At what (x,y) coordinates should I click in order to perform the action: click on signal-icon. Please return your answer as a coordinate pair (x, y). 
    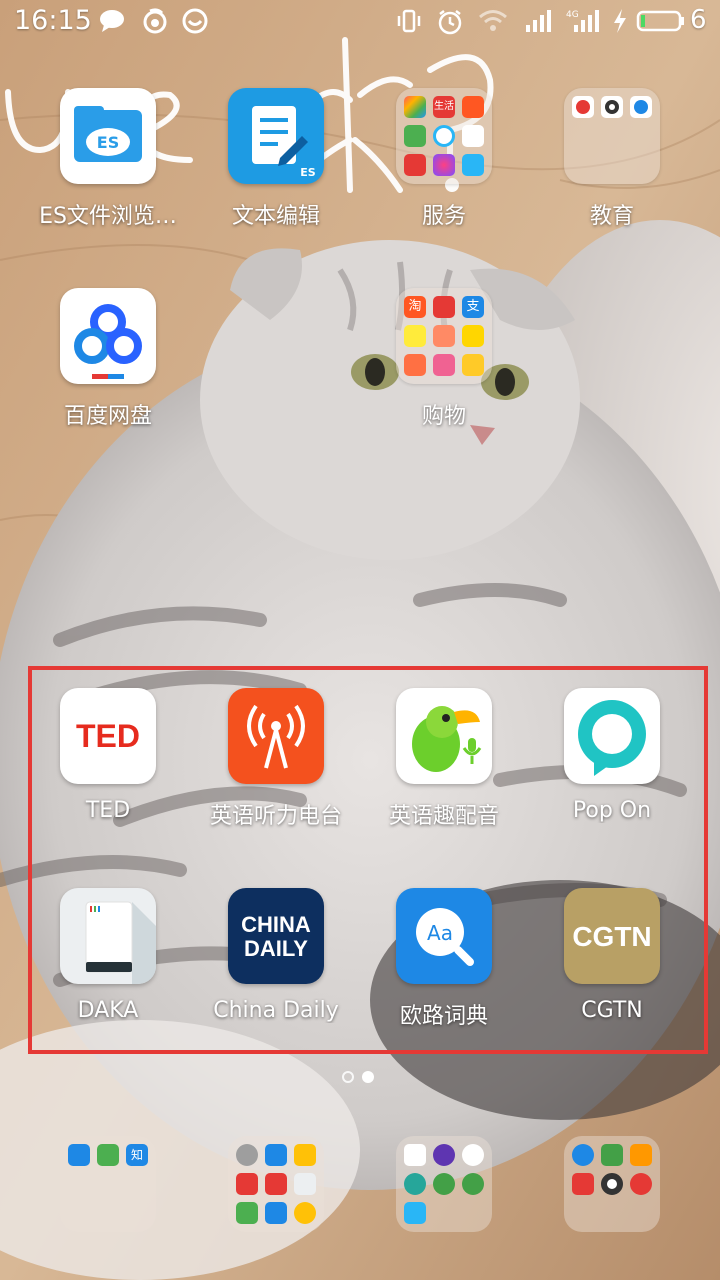
    Looking at the image, I should click on (538, 21).